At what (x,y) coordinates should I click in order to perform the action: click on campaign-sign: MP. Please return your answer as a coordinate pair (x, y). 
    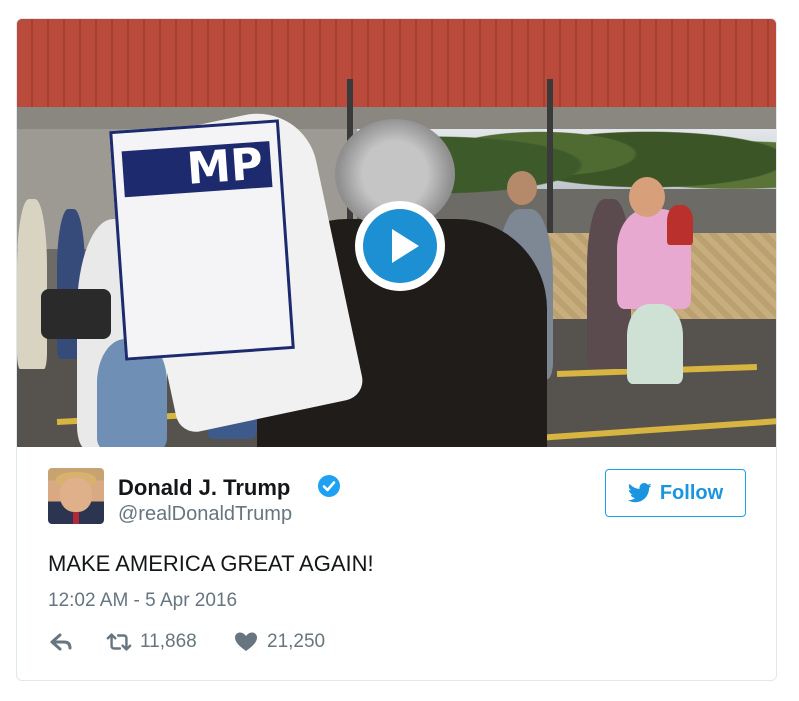
    Looking at the image, I should click on (202, 240).